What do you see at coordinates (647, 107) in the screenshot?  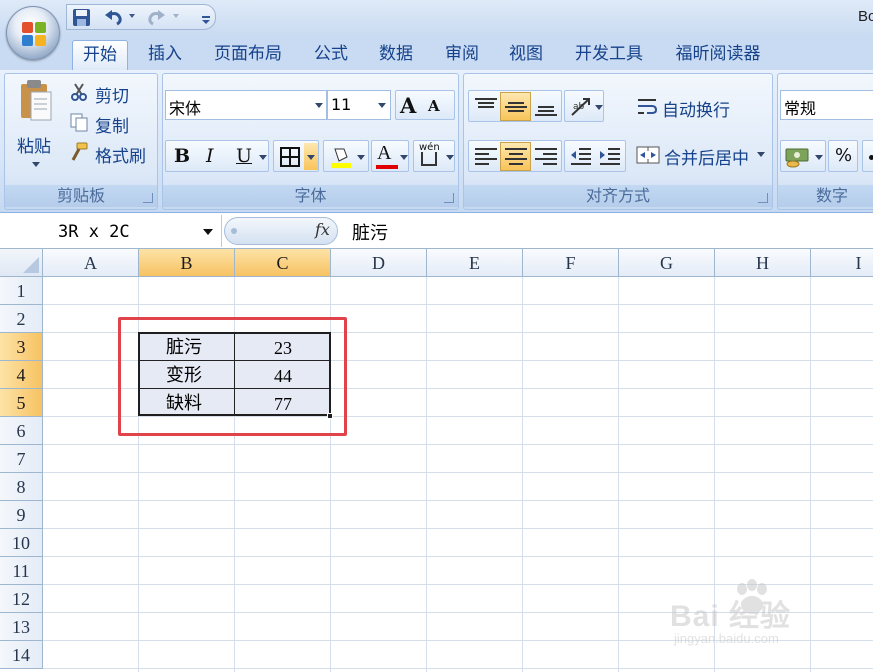 I see `wrap-text-icon` at bounding box center [647, 107].